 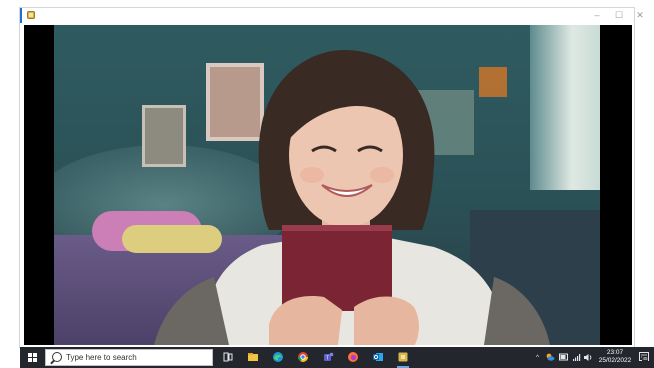 What do you see at coordinates (57, 357) in the screenshot?
I see `search-icon` at bounding box center [57, 357].